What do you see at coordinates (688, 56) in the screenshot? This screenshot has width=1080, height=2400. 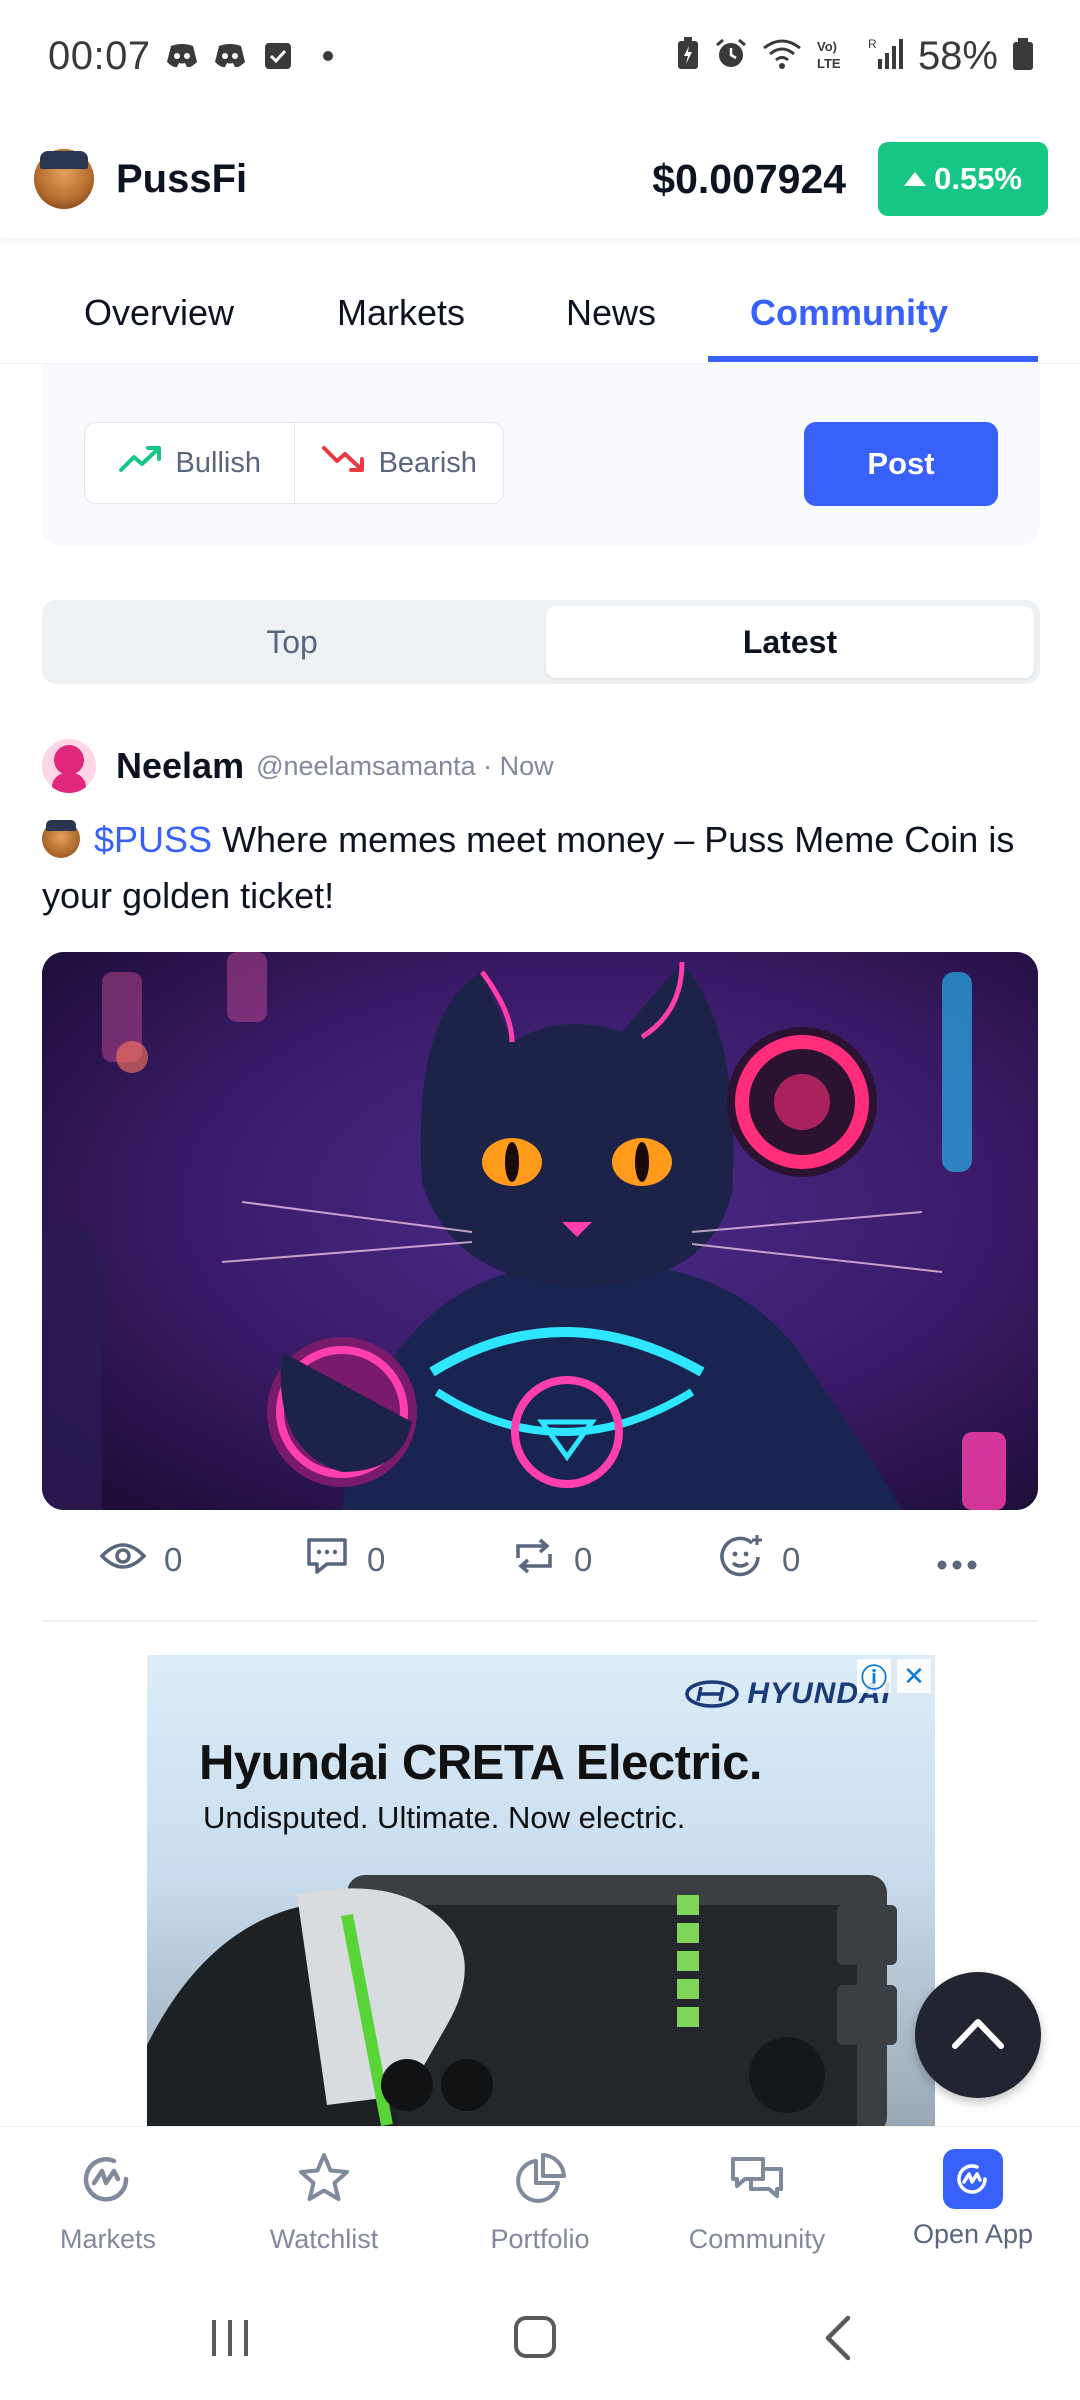 I see `battery-saver-icon` at bounding box center [688, 56].